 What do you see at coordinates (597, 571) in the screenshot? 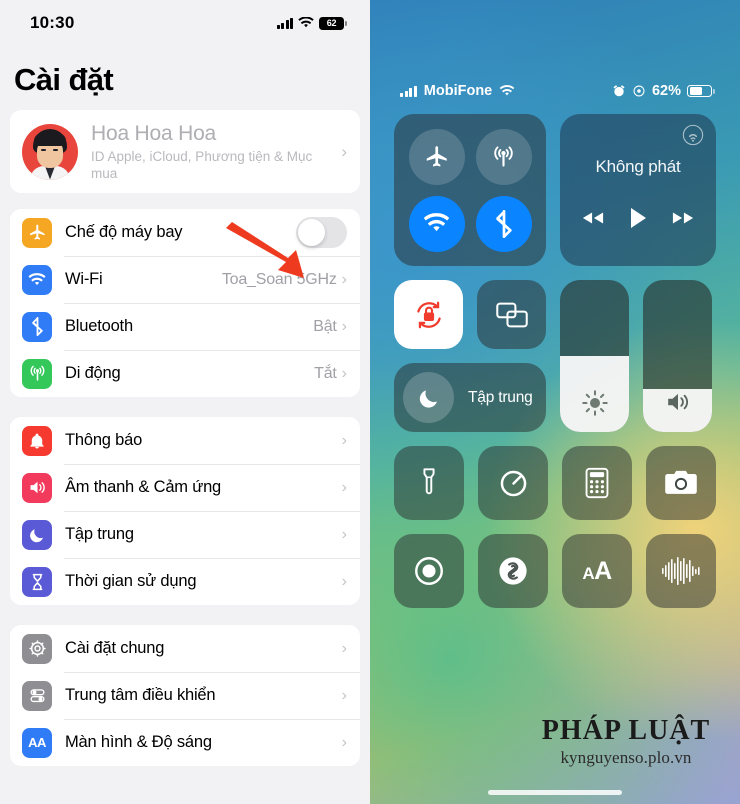
I see `text-size-button: AA` at bounding box center [597, 571].